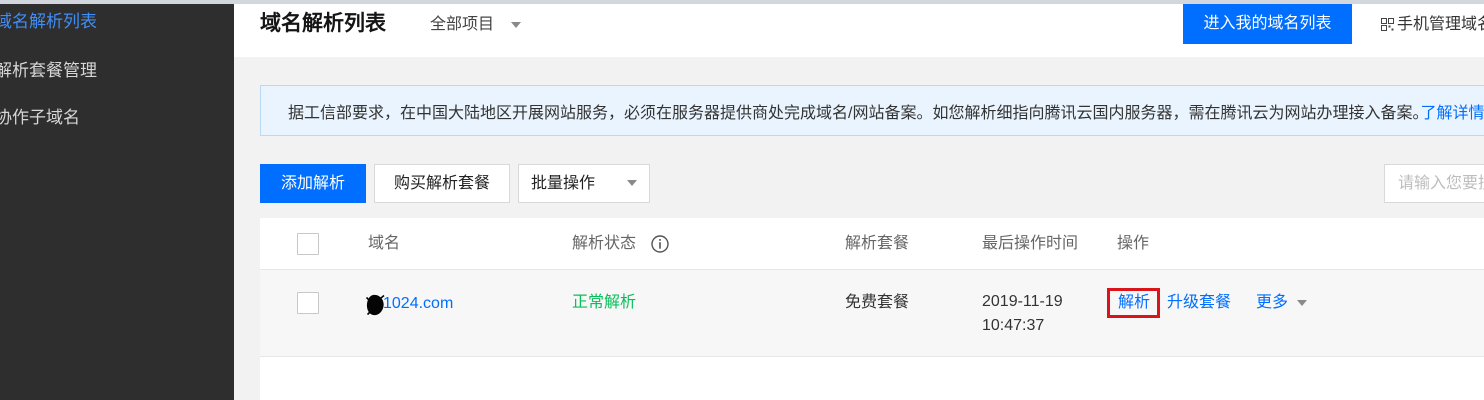 The width and height of the screenshot is (1484, 400). Describe the element at coordinates (384, 244) in the screenshot. I see `column-header-domain: 域名` at that location.